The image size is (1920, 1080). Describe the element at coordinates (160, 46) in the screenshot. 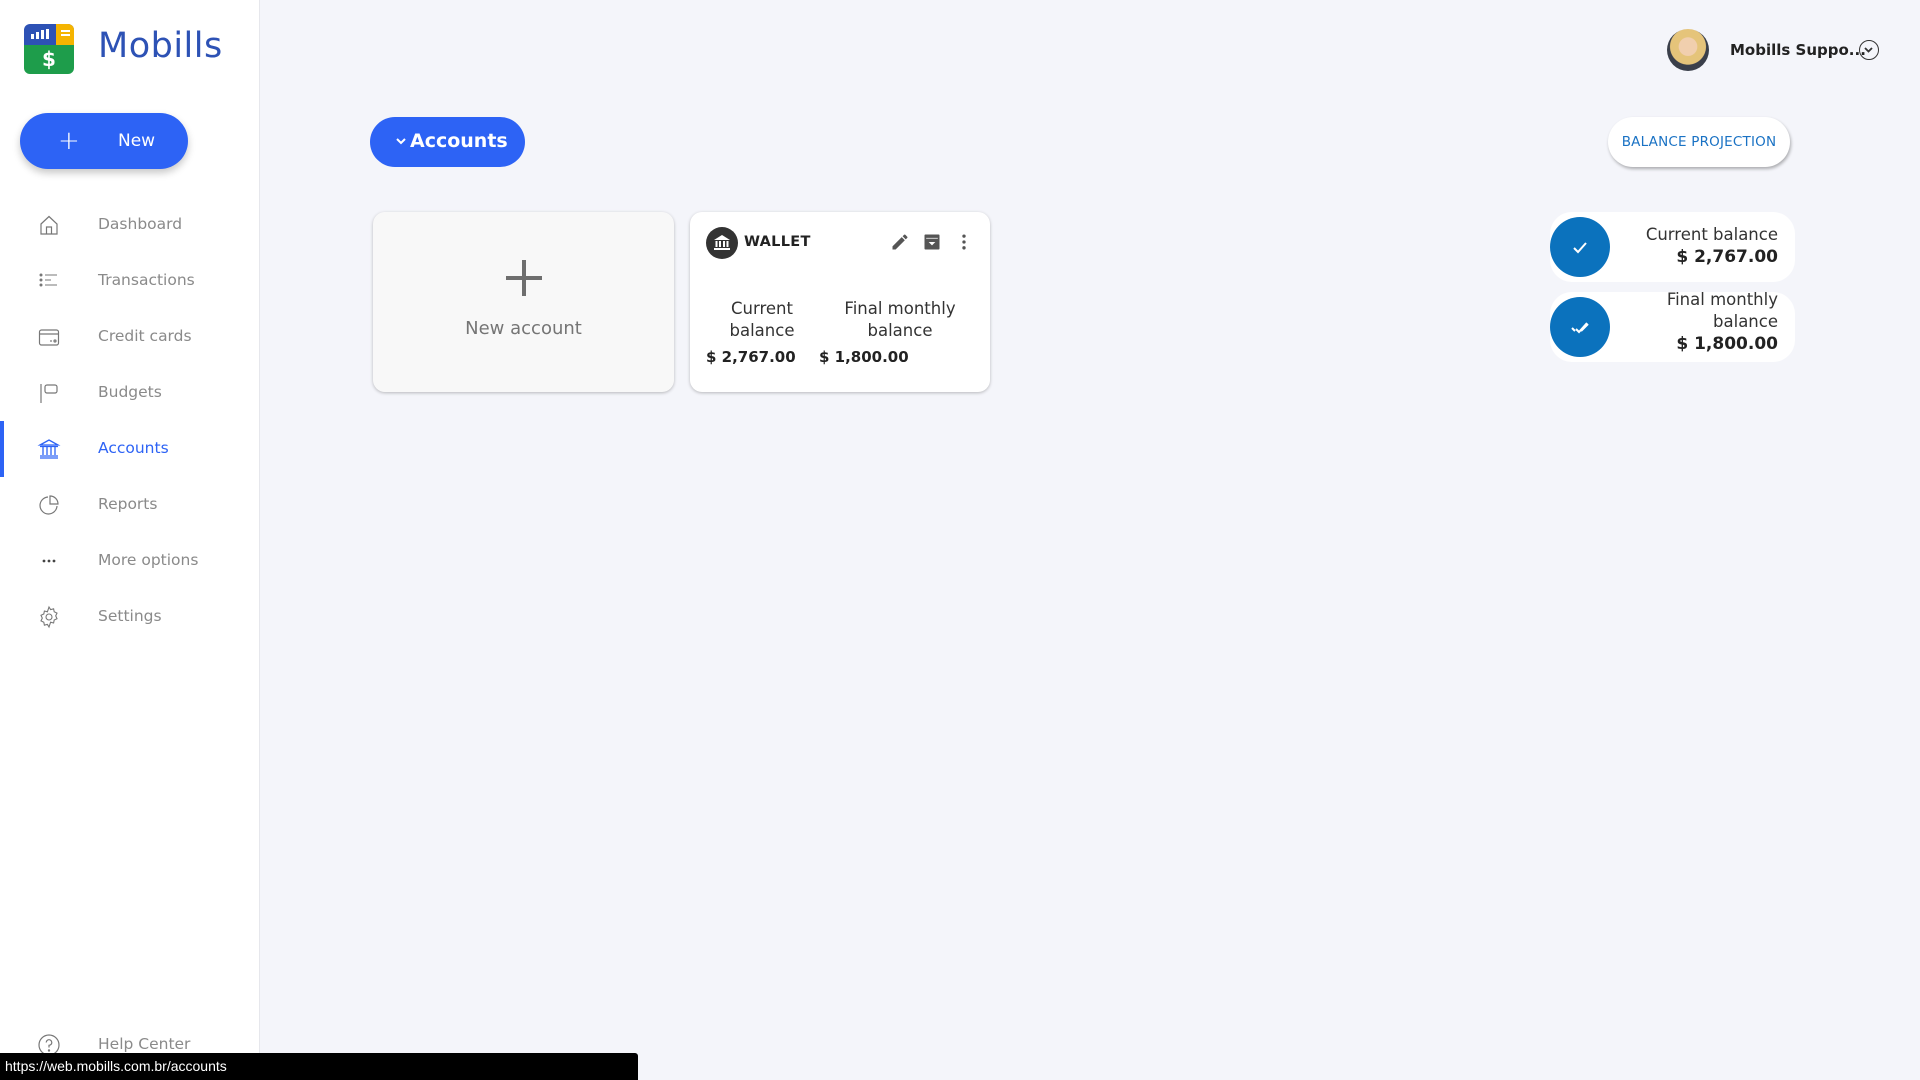

I see `brand-name: Mobills` at that location.